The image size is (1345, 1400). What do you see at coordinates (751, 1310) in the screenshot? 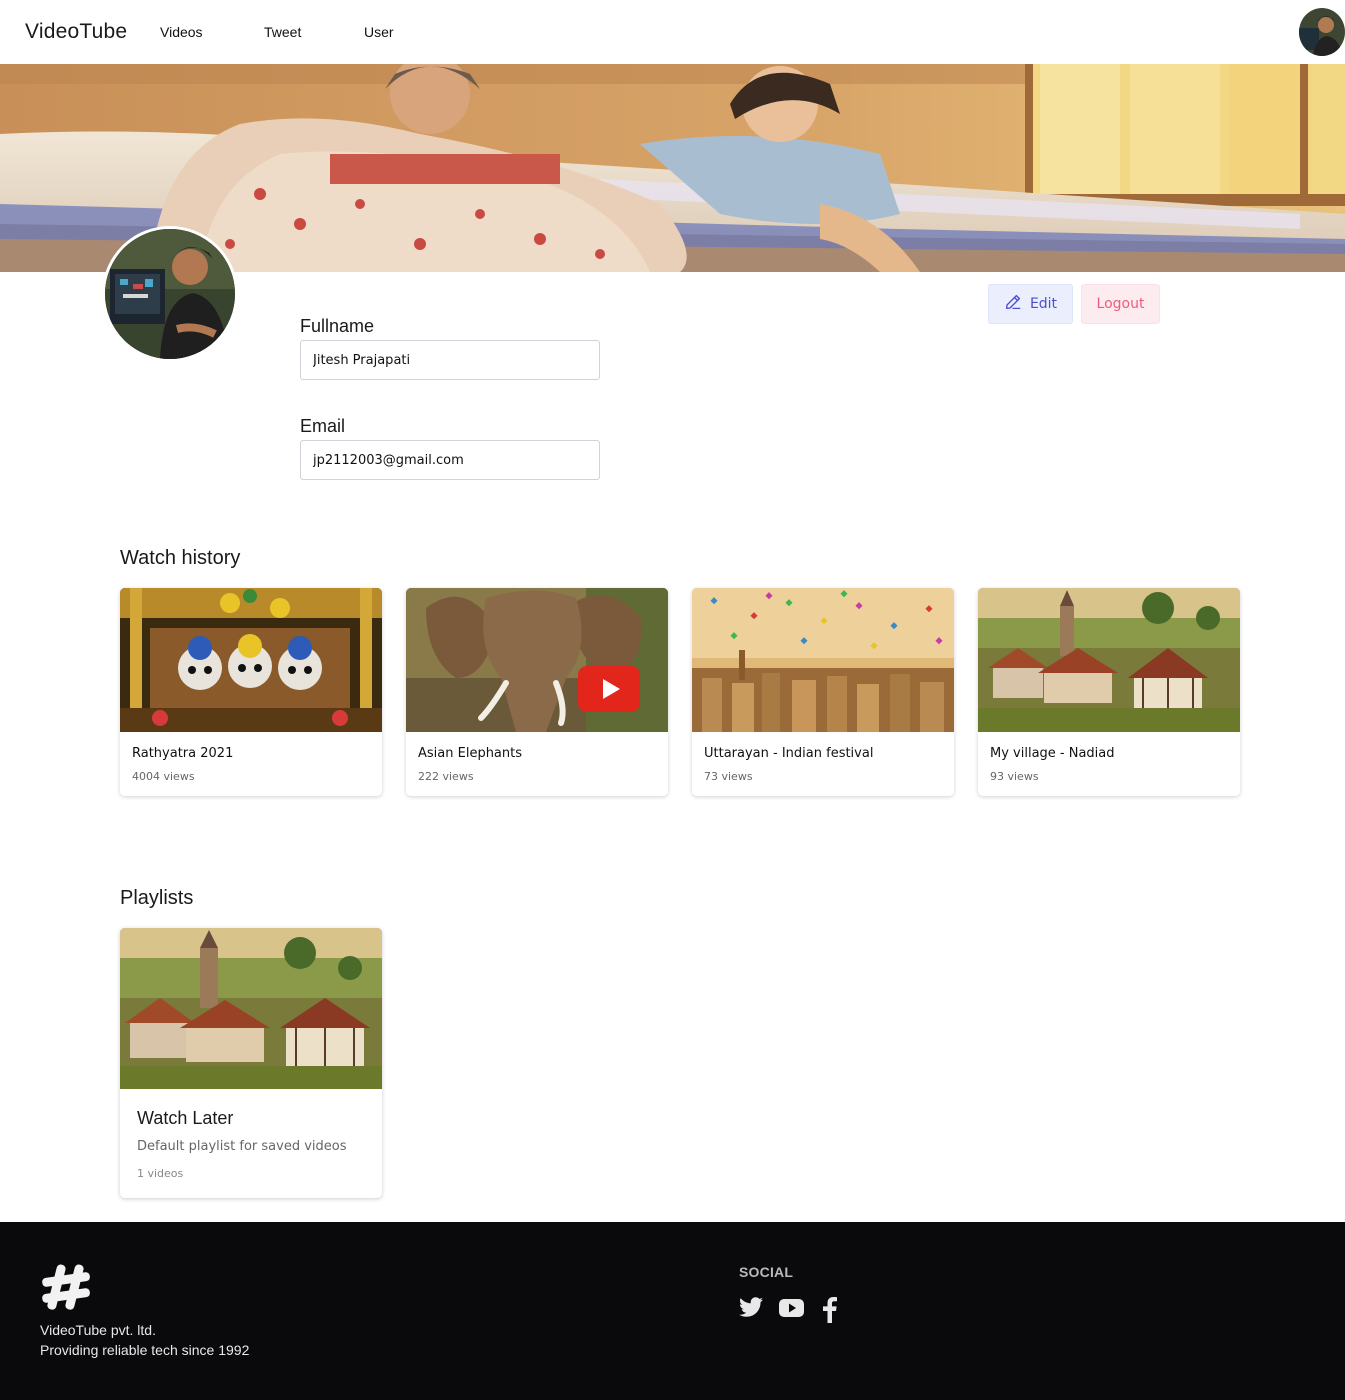
I see `twitter-icon` at bounding box center [751, 1310].